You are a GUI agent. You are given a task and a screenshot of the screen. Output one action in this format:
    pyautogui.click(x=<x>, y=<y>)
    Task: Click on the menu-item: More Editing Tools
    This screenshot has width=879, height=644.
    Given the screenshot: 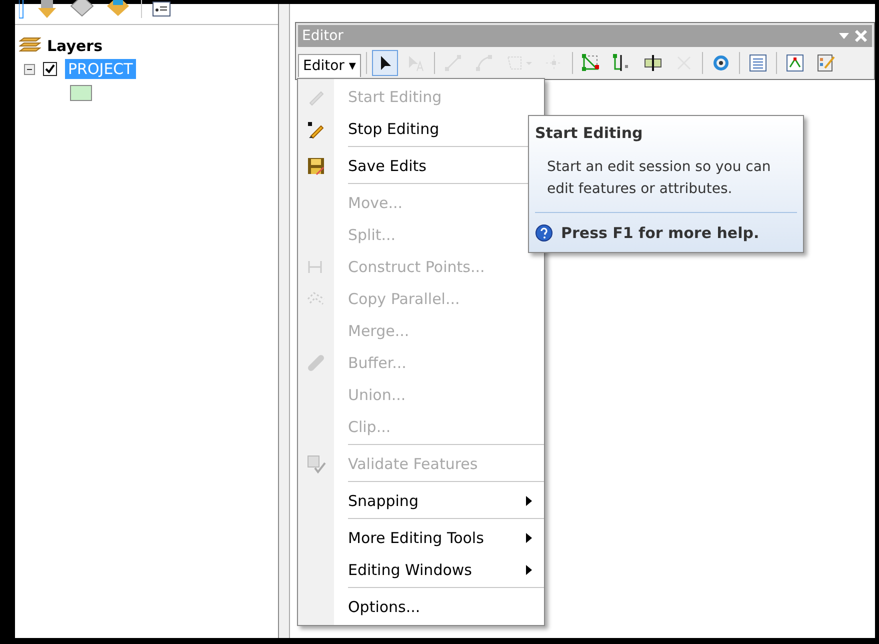 What is the action you would take?
    pyautogui.click(x=440, y=538)
    